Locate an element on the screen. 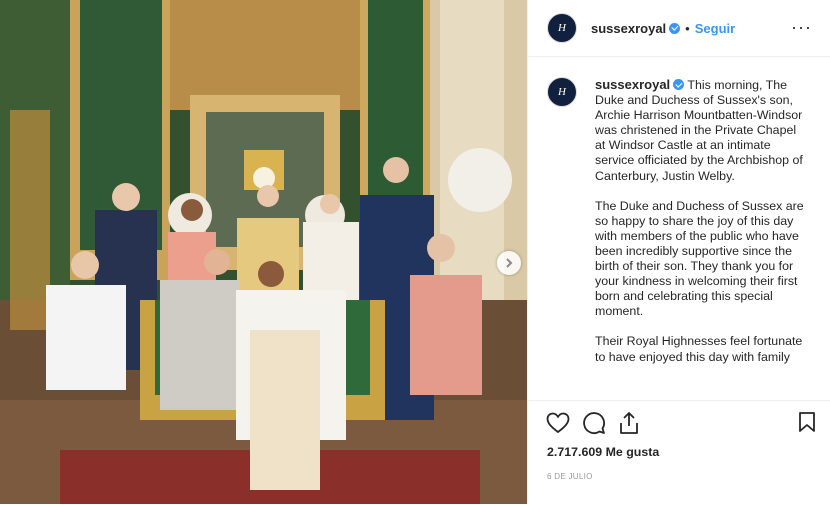  bookmark-icon is located at coordinates (807, 422).